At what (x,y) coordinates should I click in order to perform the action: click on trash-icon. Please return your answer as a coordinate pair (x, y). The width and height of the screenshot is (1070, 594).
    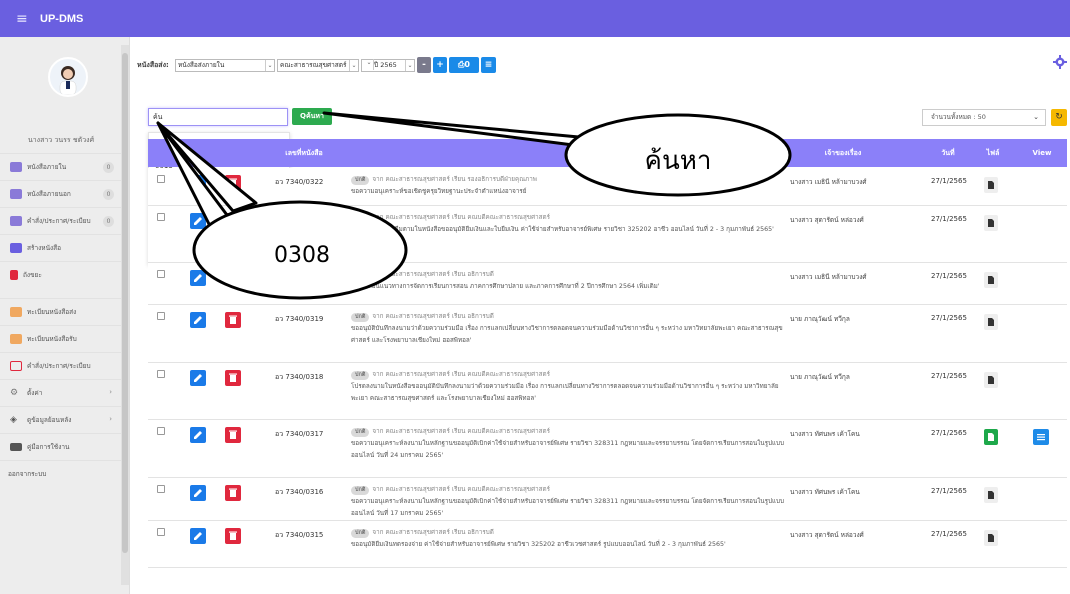
    Looking at the image, I should click on (233, 277).